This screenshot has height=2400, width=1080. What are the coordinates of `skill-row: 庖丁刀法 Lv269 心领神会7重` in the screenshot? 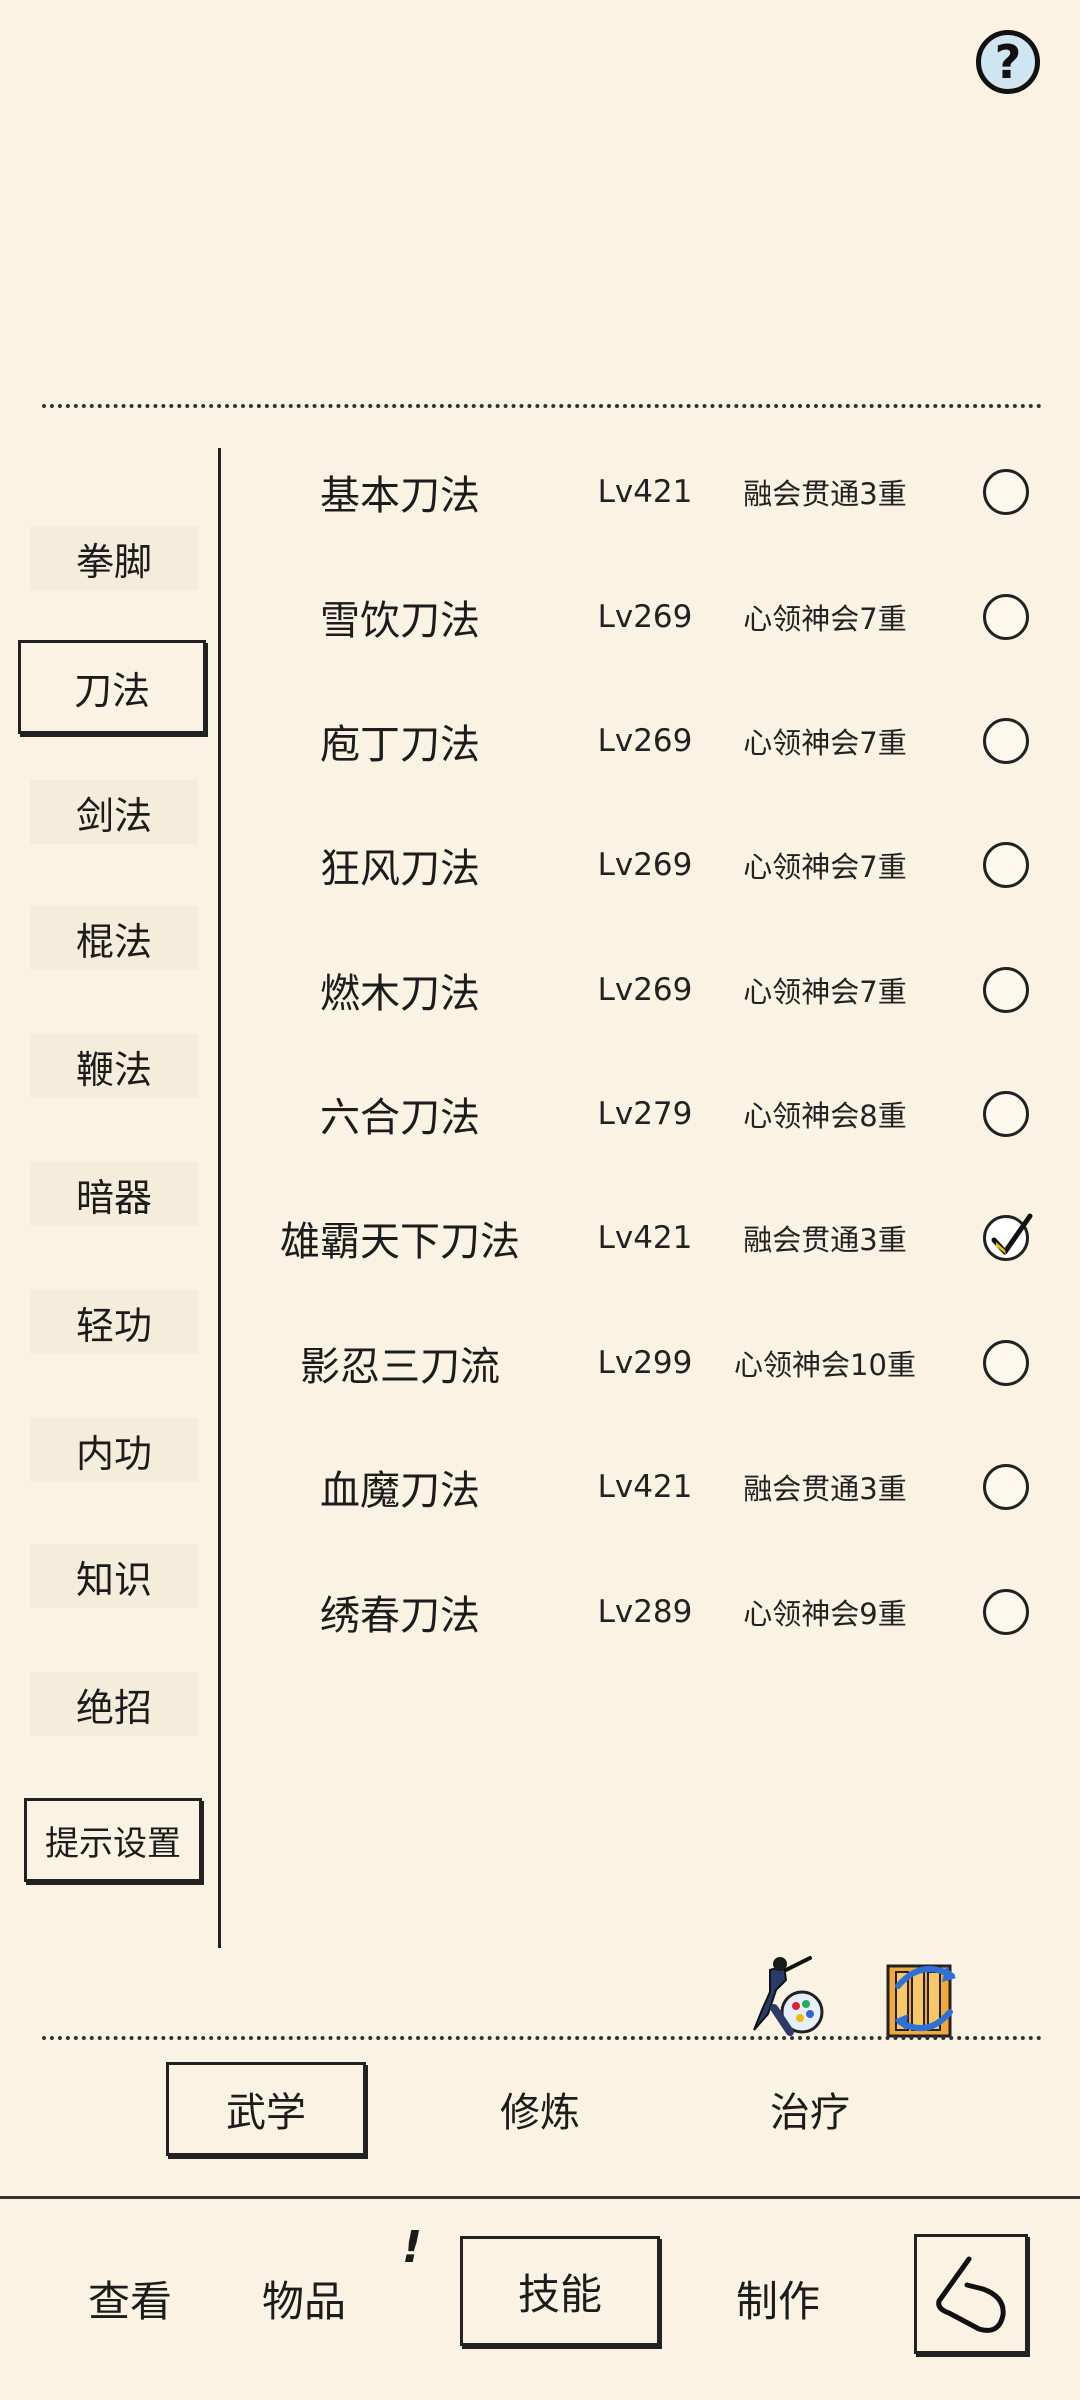 It's located at (650, 741).